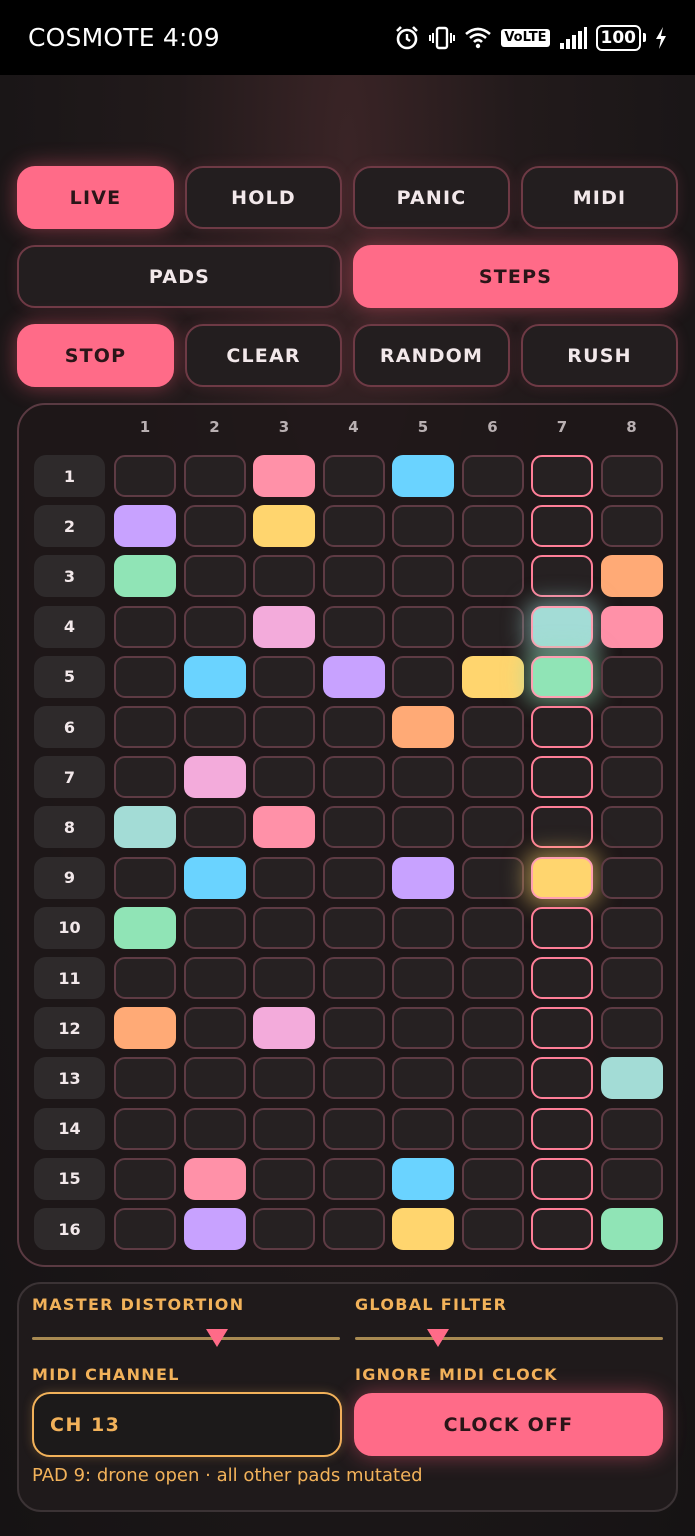 The width and height of the screenshot is (695, 1536). Describe the element at coordinates (263, 355) in the screenshot. I see `clear-button: CLEAR` at that location.